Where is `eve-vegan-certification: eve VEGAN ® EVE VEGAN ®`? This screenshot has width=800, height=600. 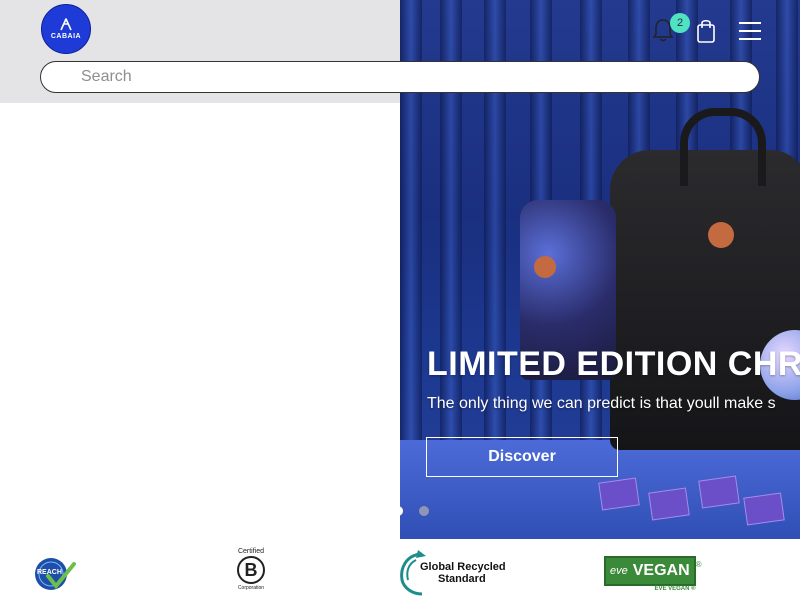
eve-vegan-certification: eve VEGAN ® EVE VEGAN ® is located at coordinates (653, 574).